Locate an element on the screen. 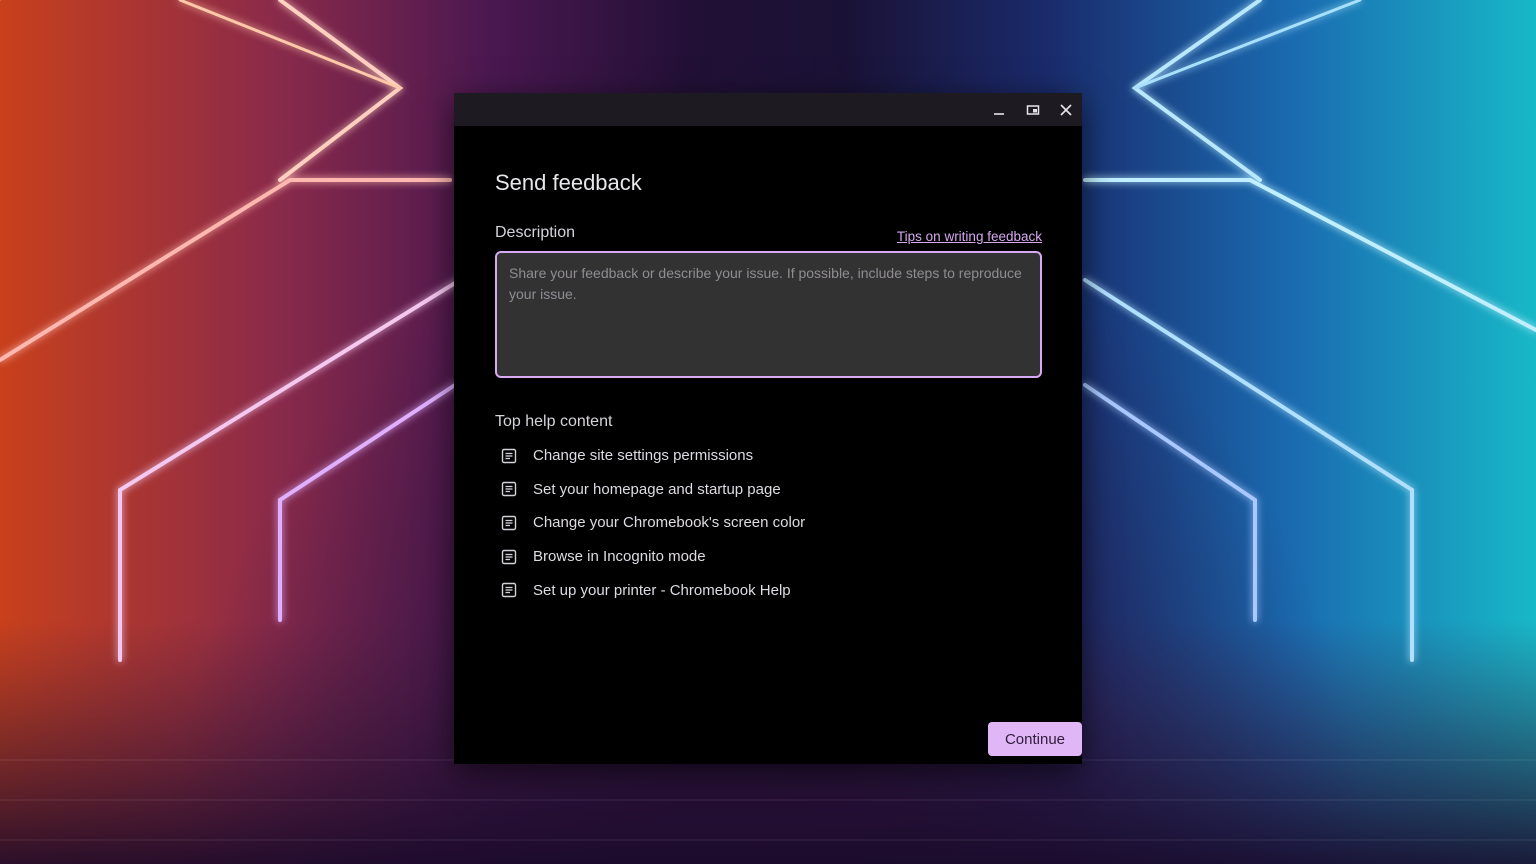  help-item: Change site settings permissions is located at coordinates (650, 456).